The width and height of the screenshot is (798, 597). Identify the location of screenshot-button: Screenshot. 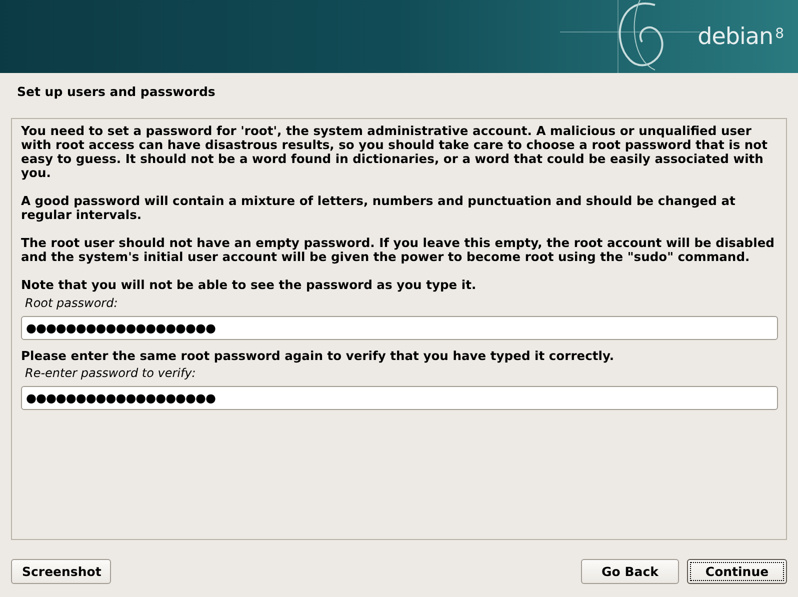
(61, 571).